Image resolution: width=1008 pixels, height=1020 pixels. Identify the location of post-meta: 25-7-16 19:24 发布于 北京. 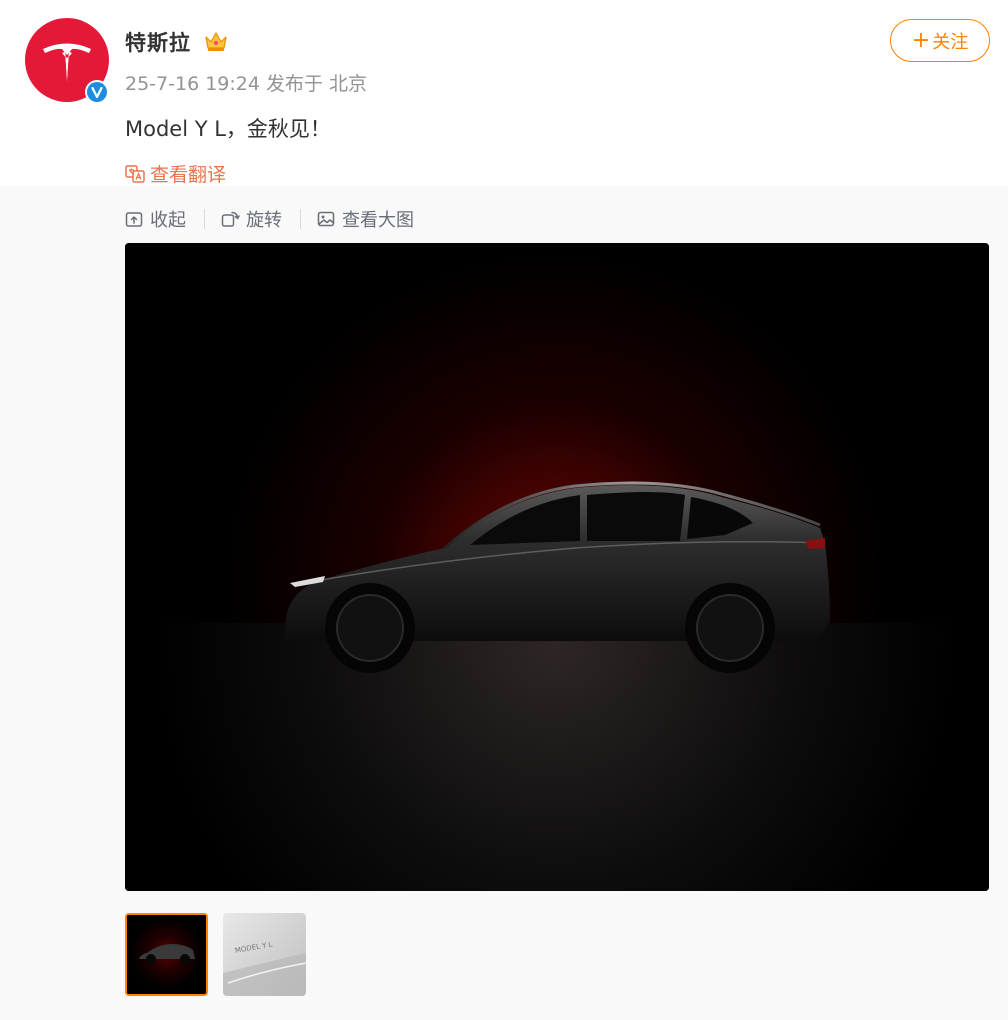
(246, 84).